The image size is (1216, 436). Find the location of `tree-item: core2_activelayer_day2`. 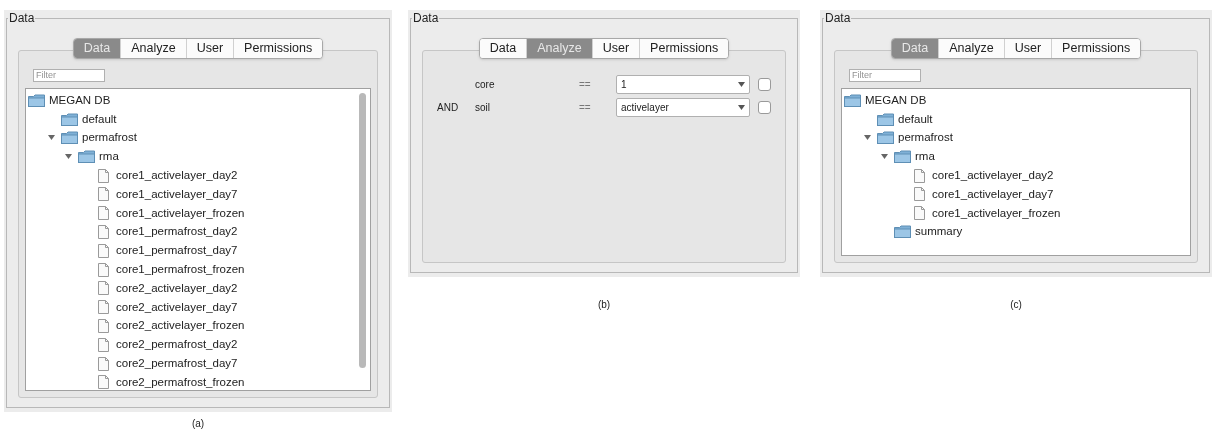

tree-item: core2_activelayer_day2 is located at coordinates (177, 288).